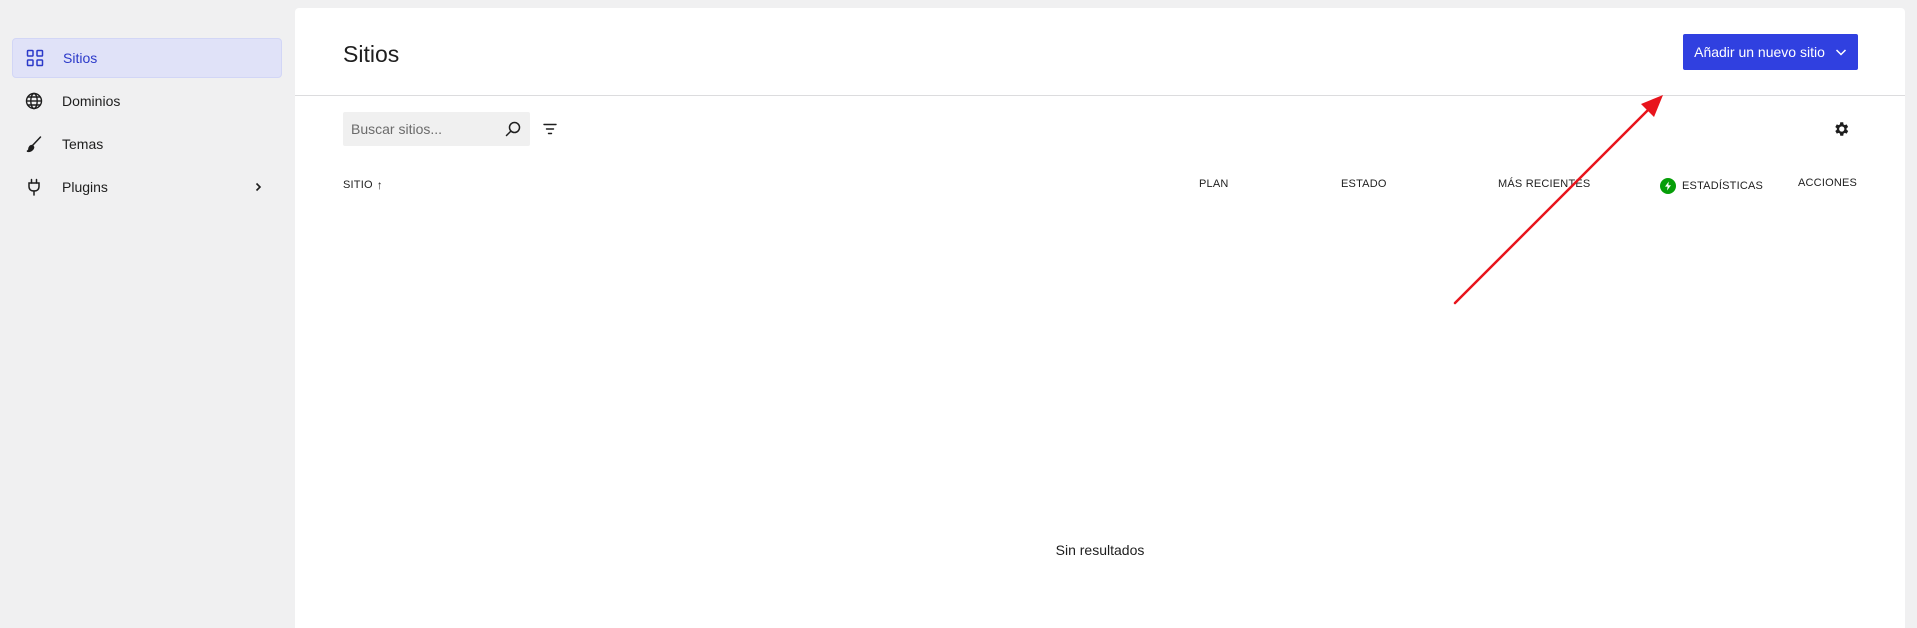  I want to click on page-title: Sitios, so click(371, 54).